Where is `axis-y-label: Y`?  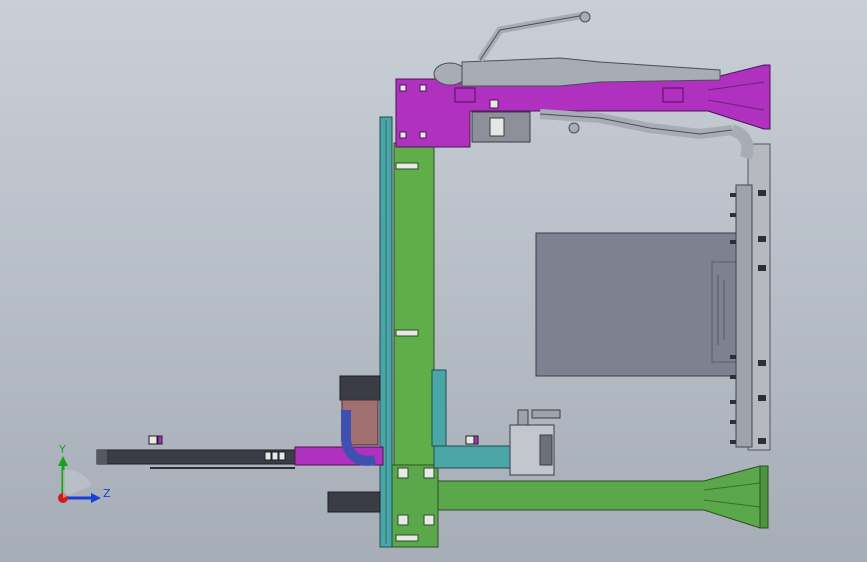 axis-y-label: Y is located at coordinates (62, 449).